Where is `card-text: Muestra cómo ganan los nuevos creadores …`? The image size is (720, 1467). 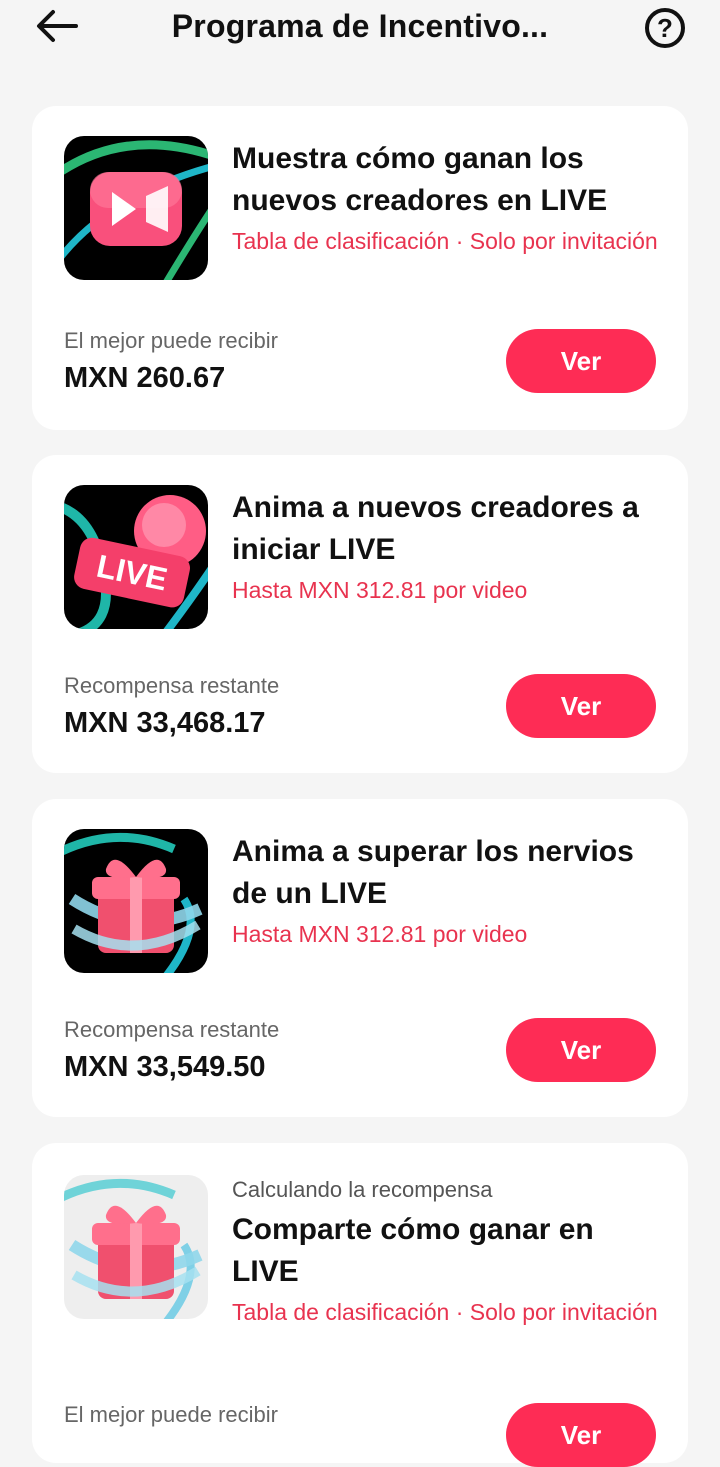 card-text: Muestra cómo ganan los nuevos creadores … is located at coordinates (448, 197).